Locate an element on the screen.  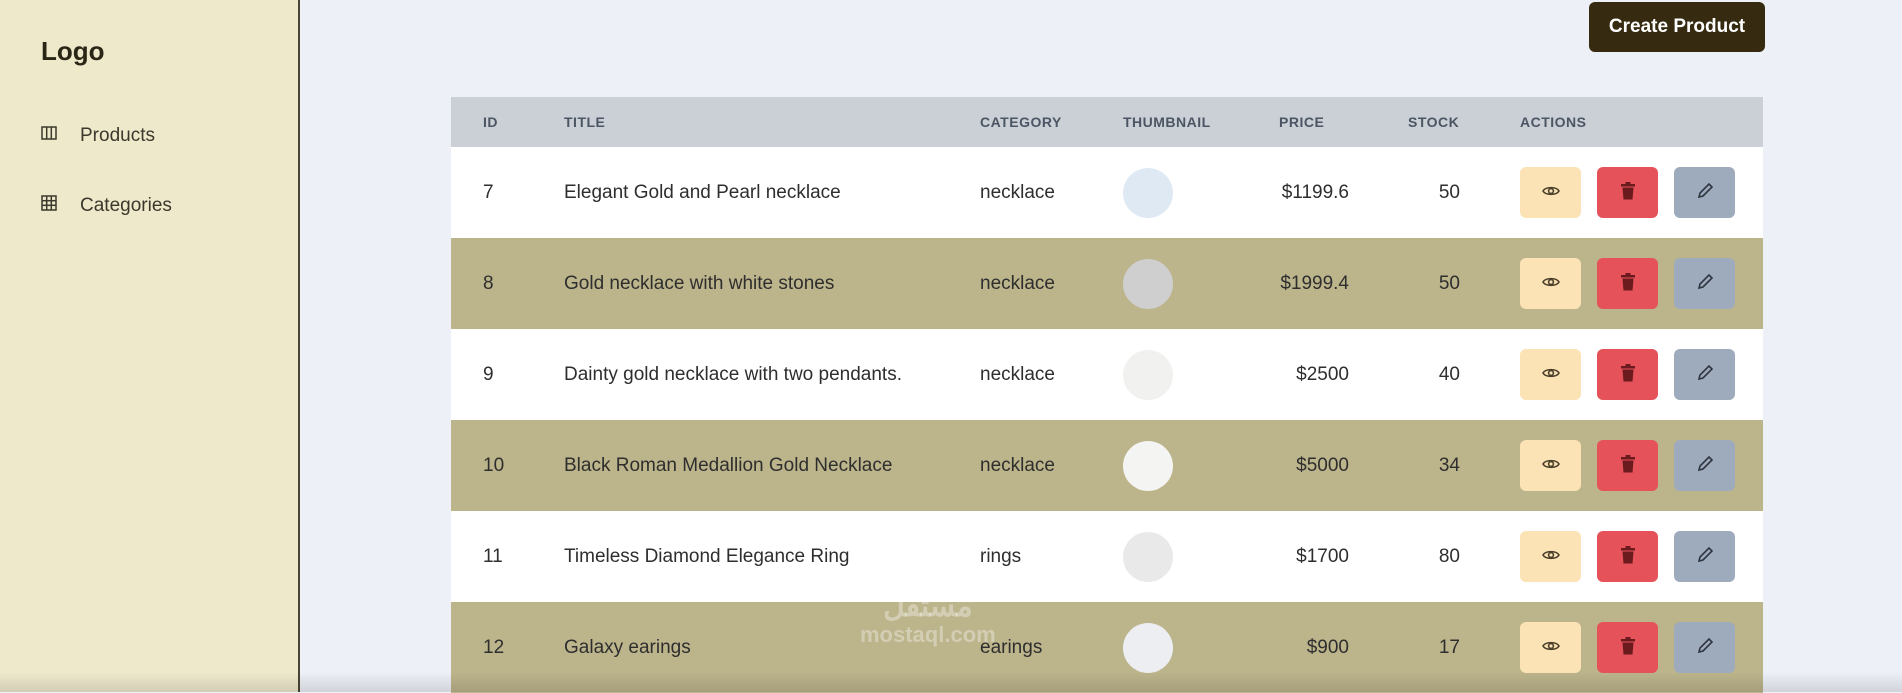
cell-title: Galaxy earings is located at coordinates (627, 647).